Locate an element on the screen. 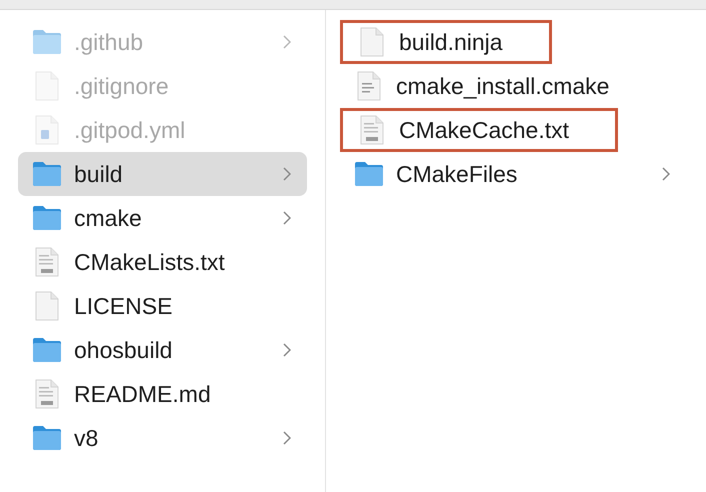 This screenshot has width=706, height=492. file-row: CMakeCache.txt is located at coordinates (479, 130).